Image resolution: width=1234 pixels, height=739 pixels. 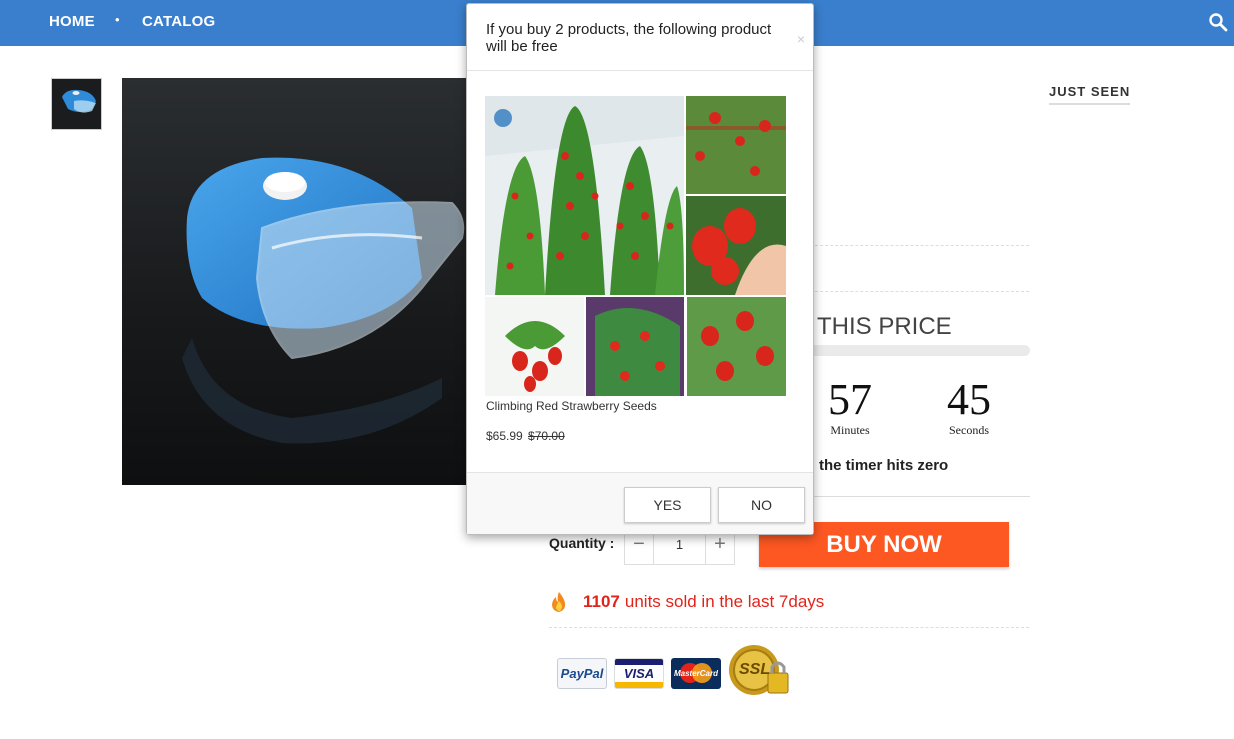 I want to click on nav-home: HOME, so click(x=72, y=21).